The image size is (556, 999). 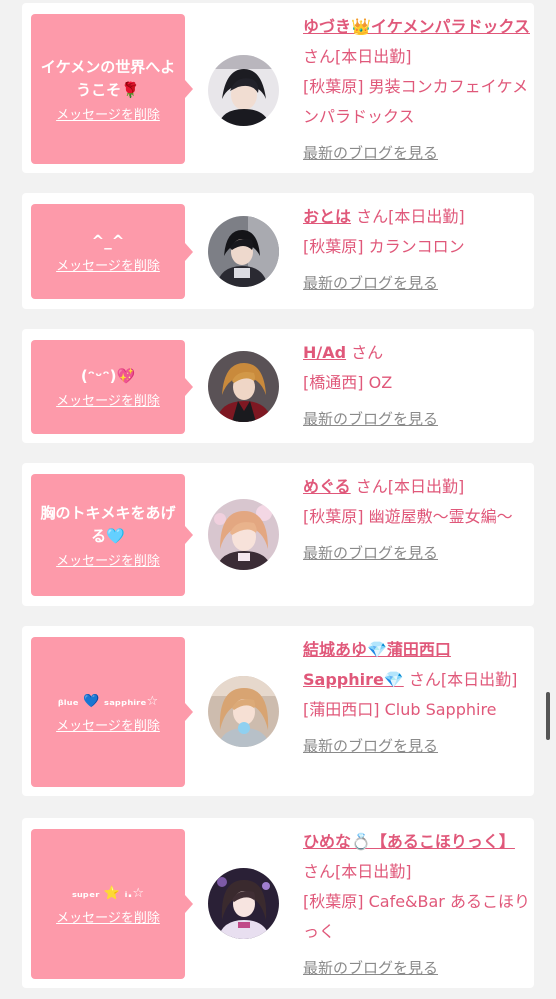 I want to click on cast-info: H/Ad さん [橋通西] OZ 最新のブログを見る, so click(x=417, y=386).